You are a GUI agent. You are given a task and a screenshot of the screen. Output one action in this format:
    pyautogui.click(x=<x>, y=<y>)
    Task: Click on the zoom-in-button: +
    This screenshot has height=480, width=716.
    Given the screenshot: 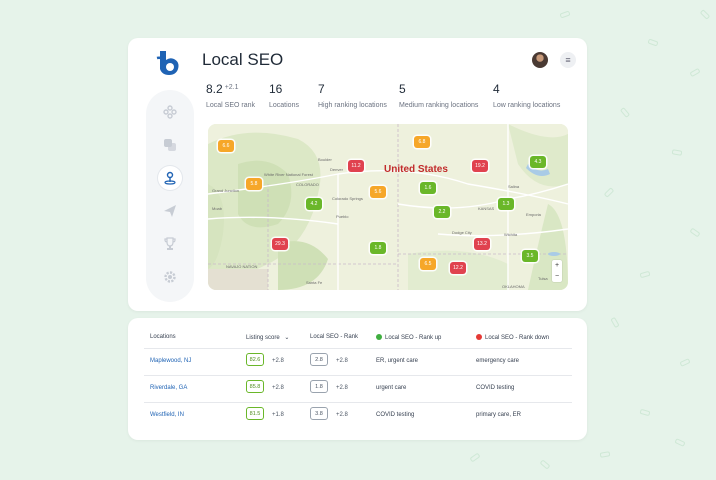 What is the action you would take?
    pyautogui.click(x=557, y=265)
    